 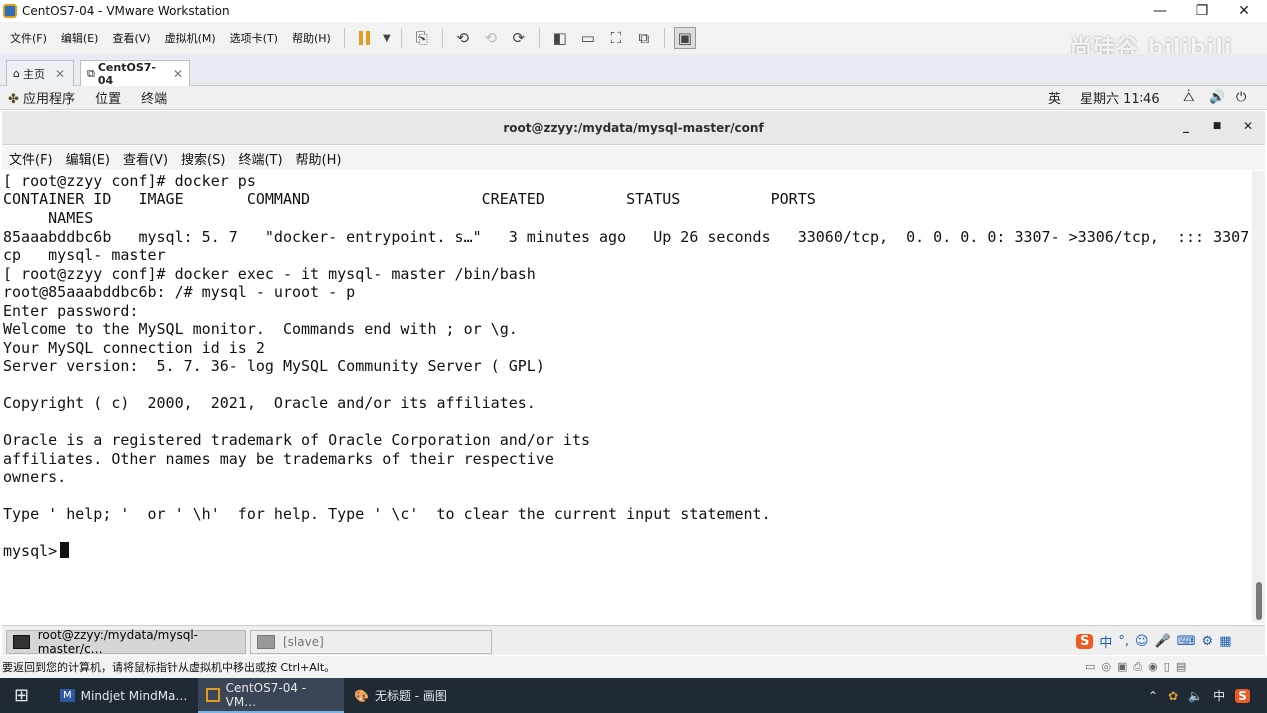 I want to click on vm-icon: ⧉, so click(x=91, y=73).